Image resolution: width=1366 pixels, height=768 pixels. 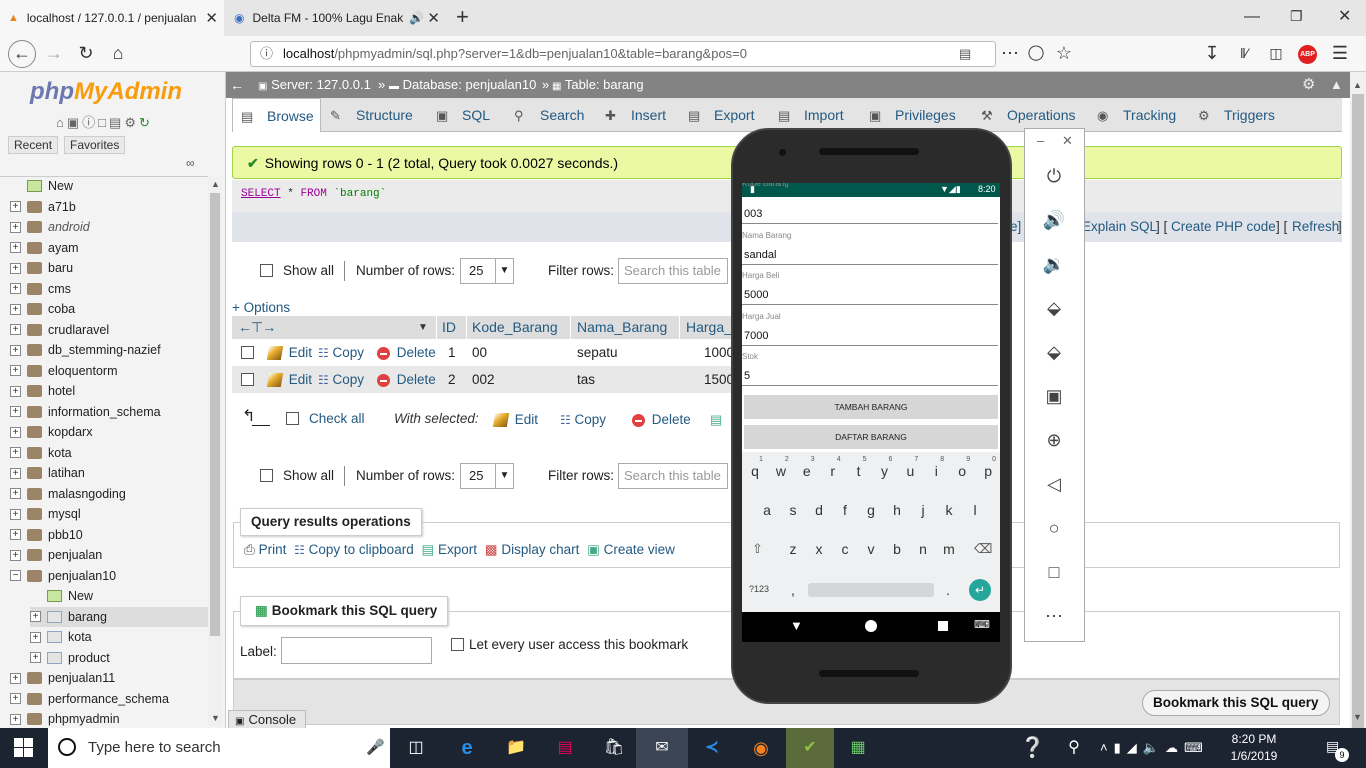 I want to click on explain-sql-link: Explain SQL, so click(x=1119, y=227).